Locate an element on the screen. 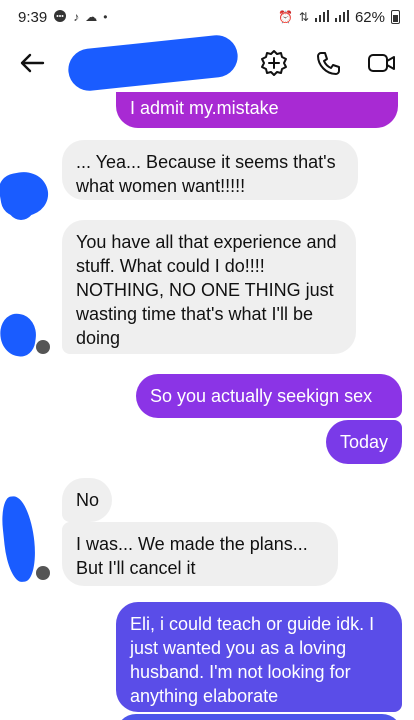  audio-call-button is located at coordinates (328, 63).